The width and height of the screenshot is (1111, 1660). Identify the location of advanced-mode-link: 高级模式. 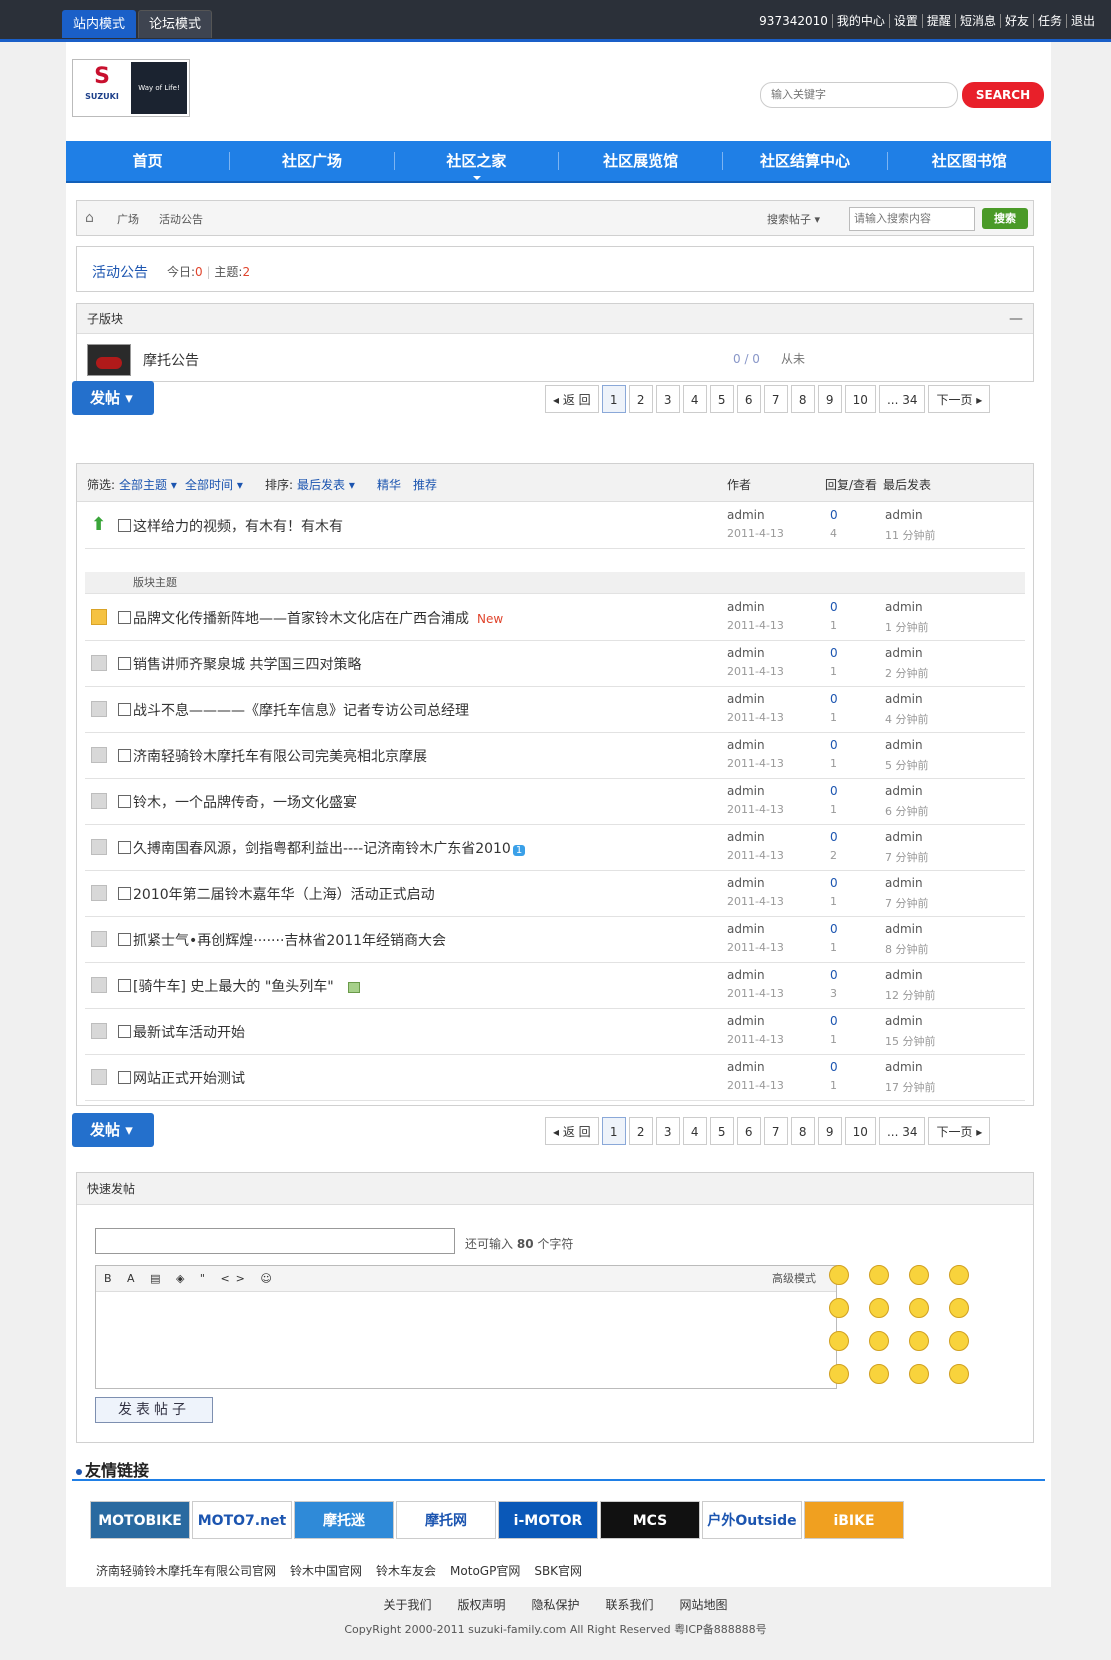
(794, 1279).